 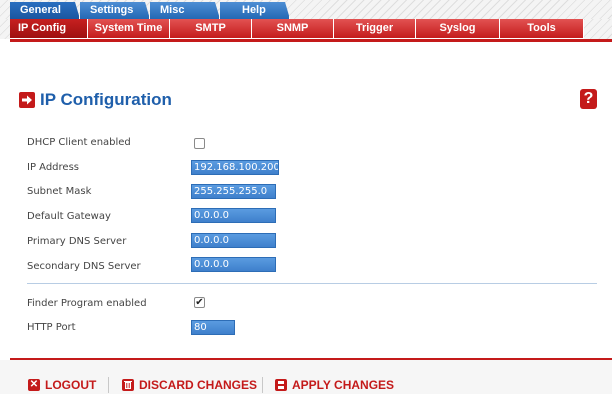 What do you see at coordinates (233, 264) in the screenshot?
I see `secondary-dns-input: 0.0.0.0` at bounding box center [233, 264].